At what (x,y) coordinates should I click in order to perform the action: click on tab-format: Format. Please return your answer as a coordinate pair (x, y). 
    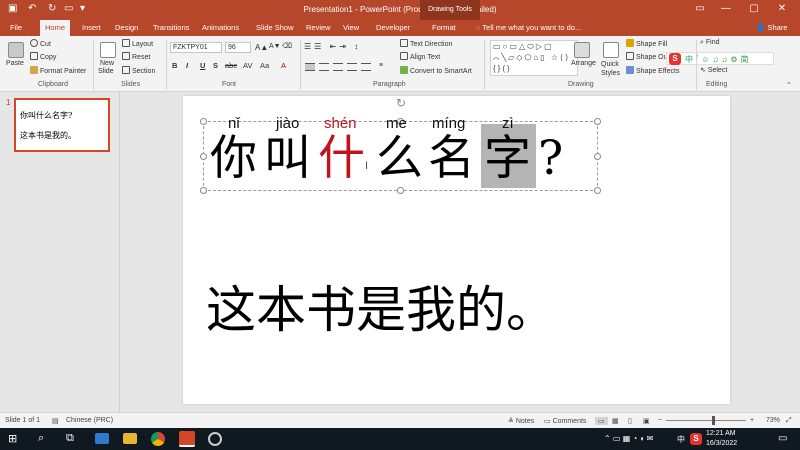
    Looking at the image, I should click on (444, 27).